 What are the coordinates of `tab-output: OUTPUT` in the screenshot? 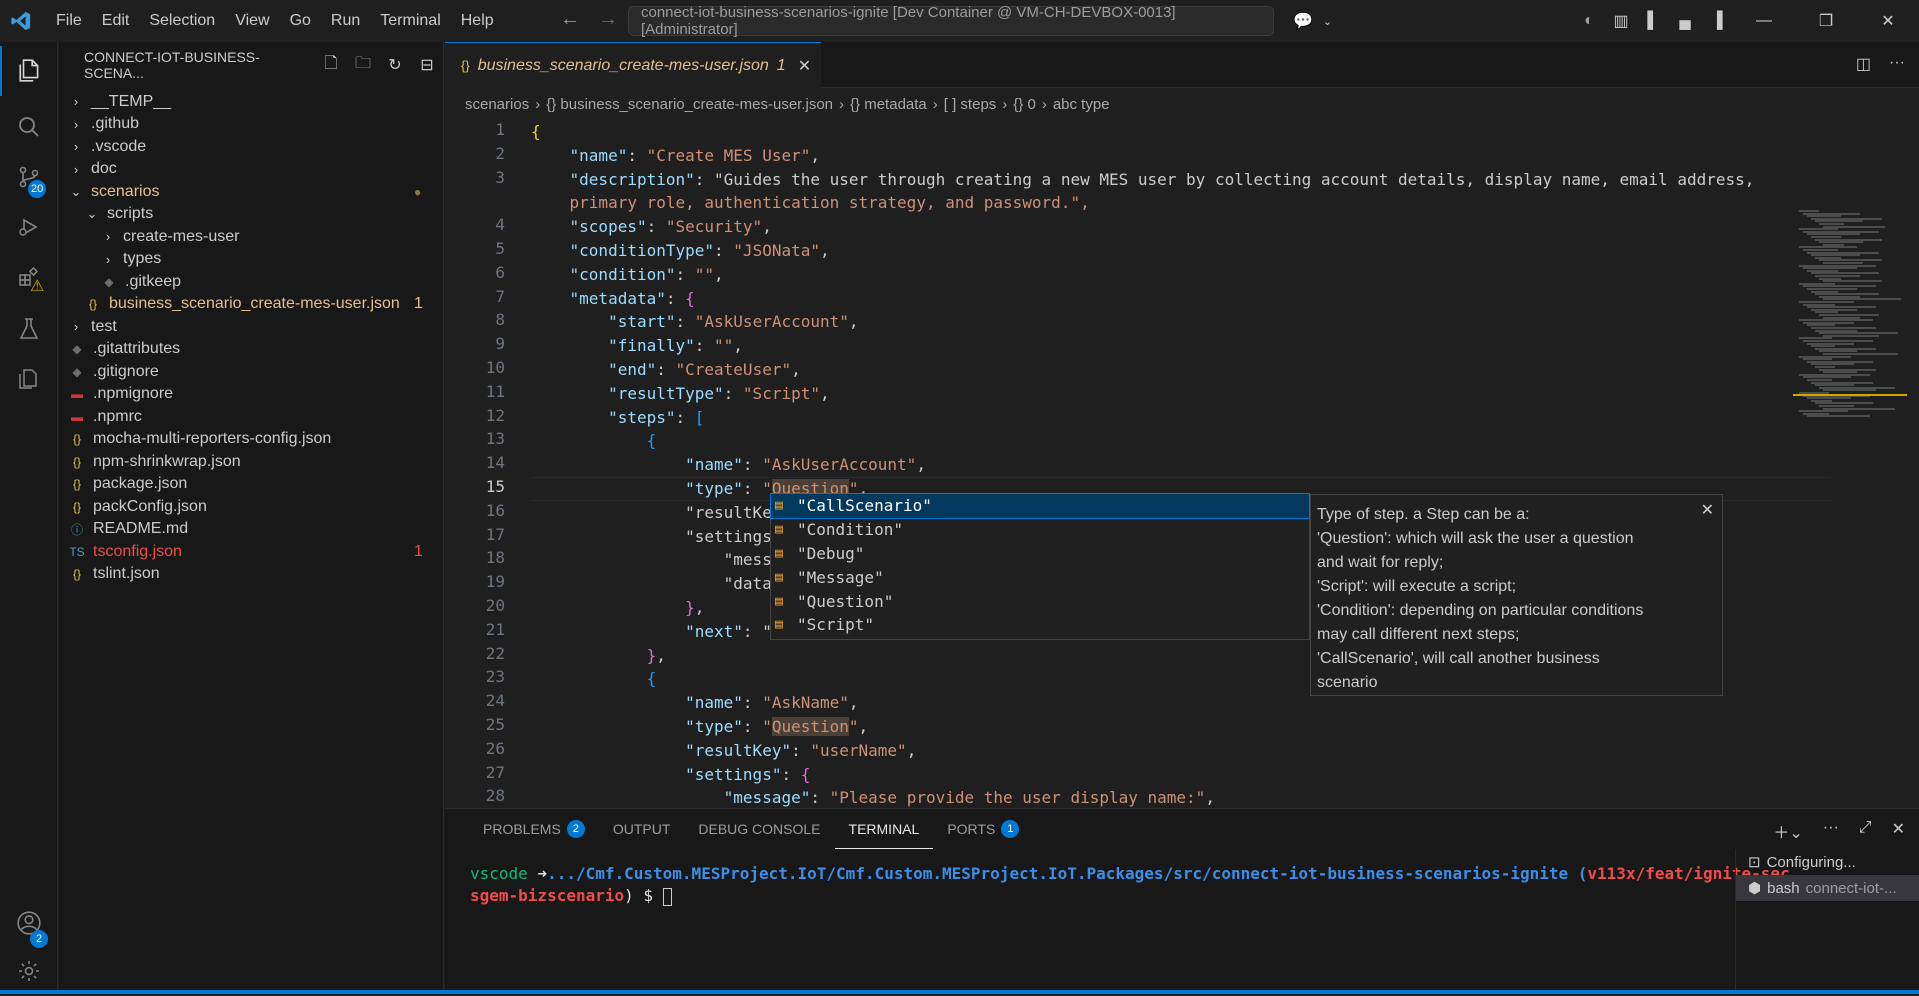 It's located at (642, 829).